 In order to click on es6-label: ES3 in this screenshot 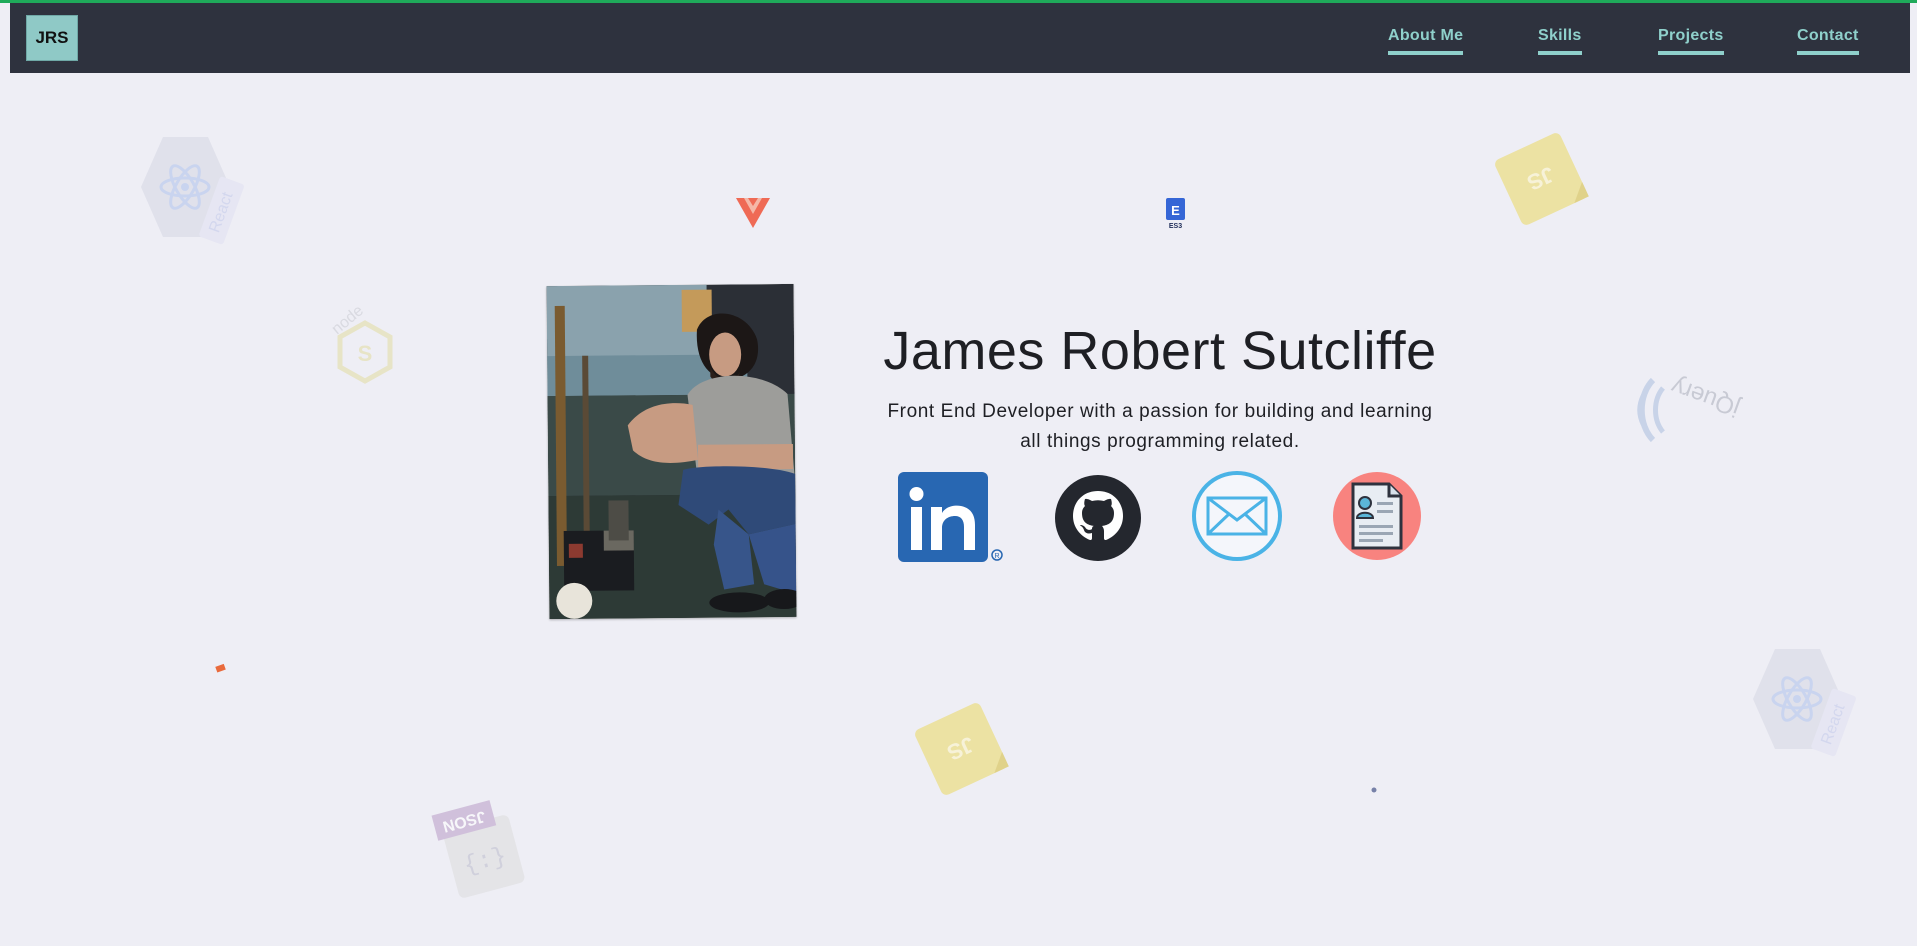, I will do `click(1175, 226)`.